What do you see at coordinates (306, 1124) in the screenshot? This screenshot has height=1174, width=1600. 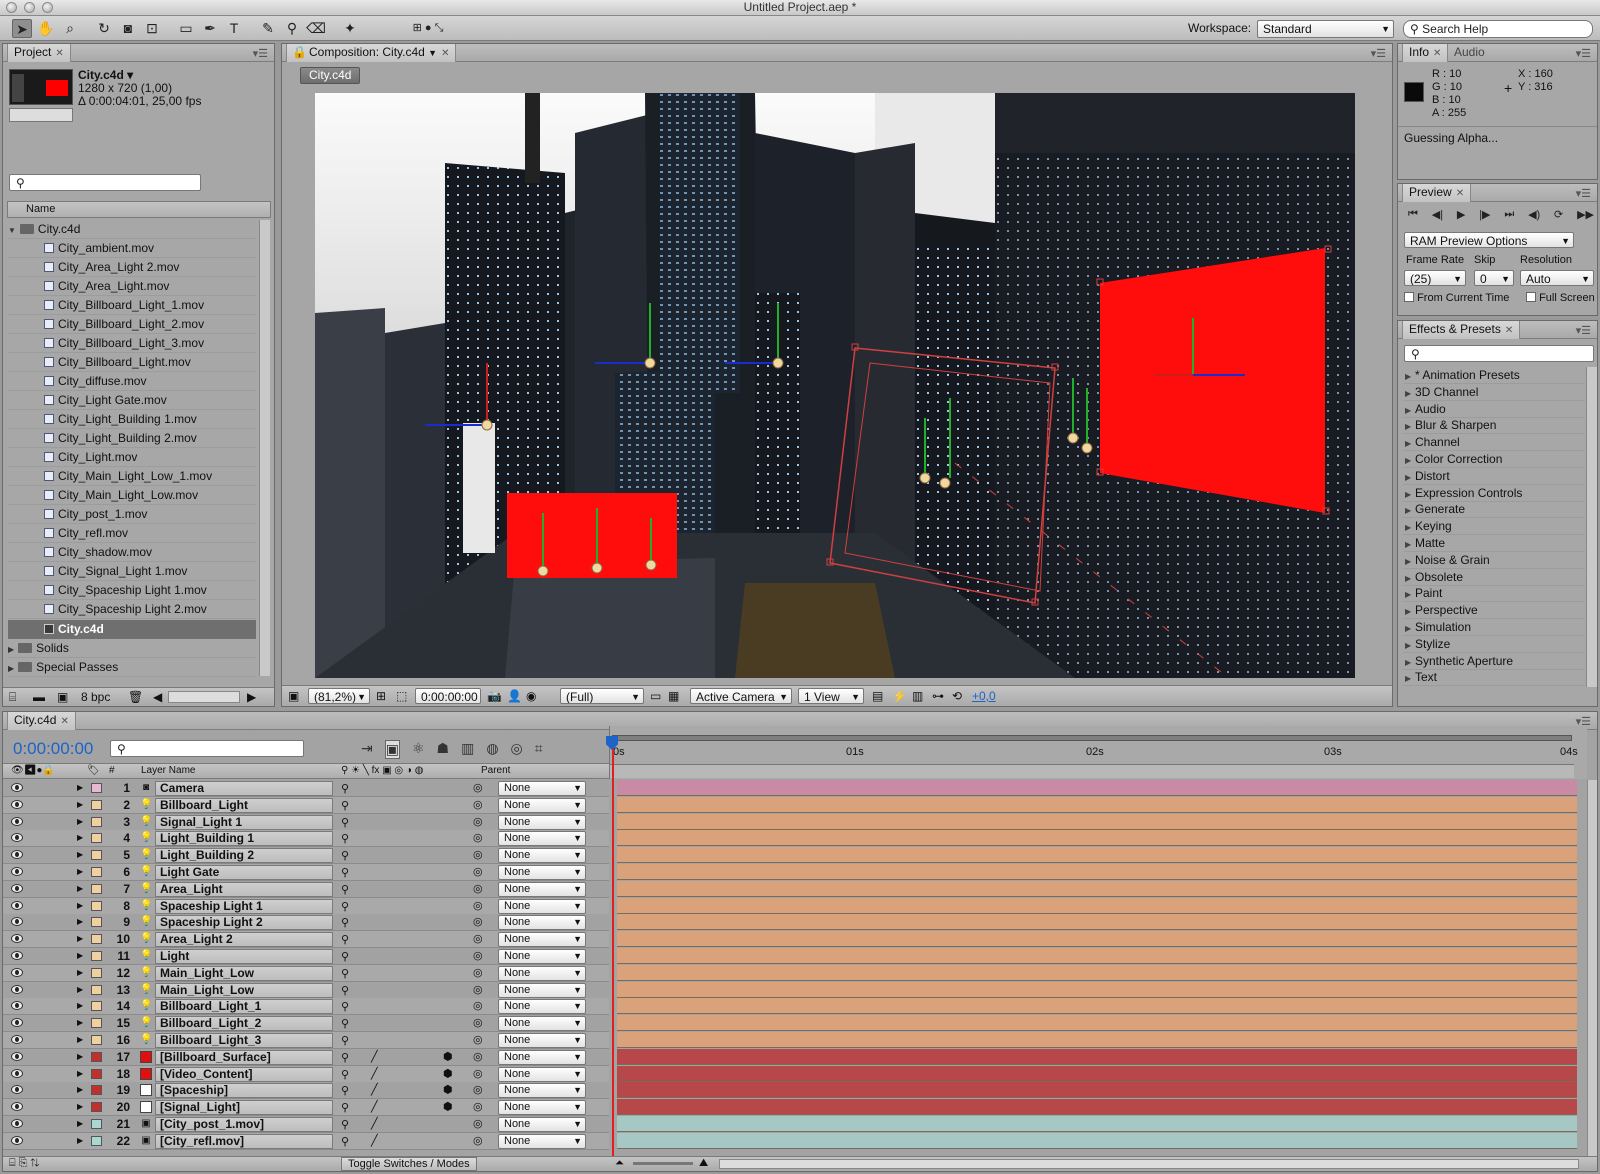 I see `timeline-layer-row: ▶ 21 ▣ [City_post_1.mov] ⚲ ╱ ◎ None ▼` at bounding box center [306, 1124].